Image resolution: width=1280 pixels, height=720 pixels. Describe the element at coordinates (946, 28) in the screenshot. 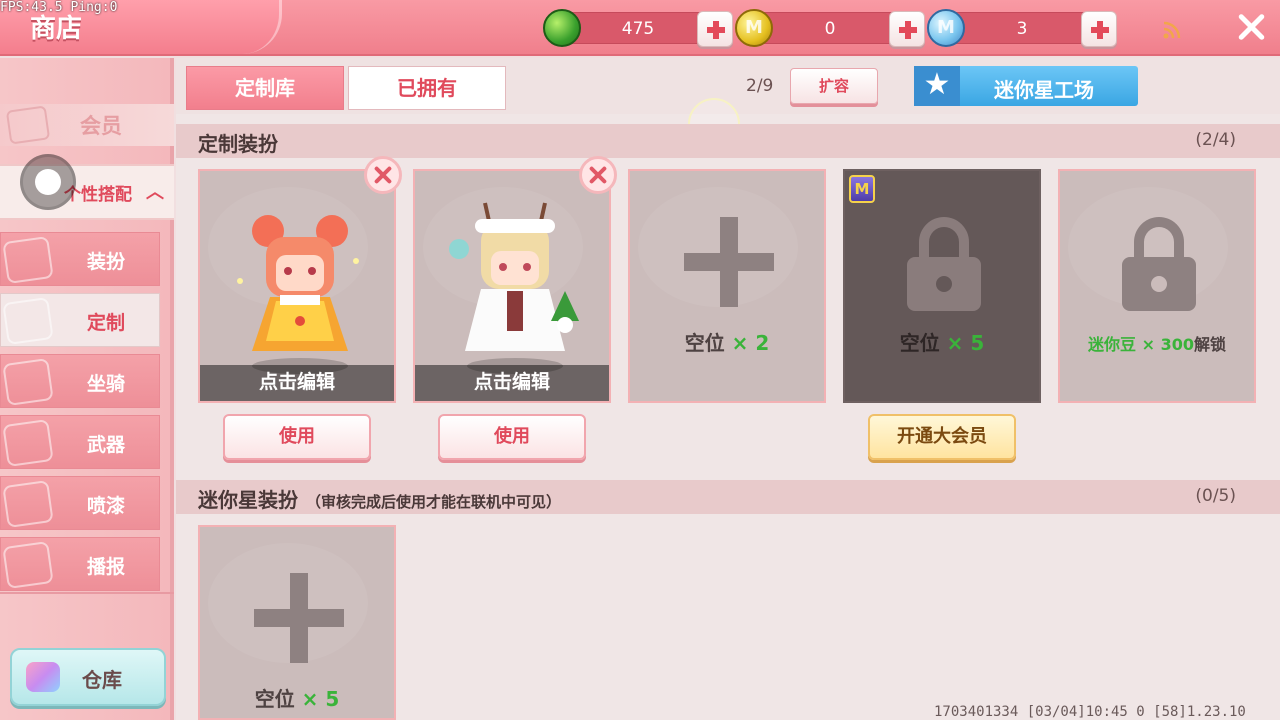

I see `blue-coin-icon: M` at that location.